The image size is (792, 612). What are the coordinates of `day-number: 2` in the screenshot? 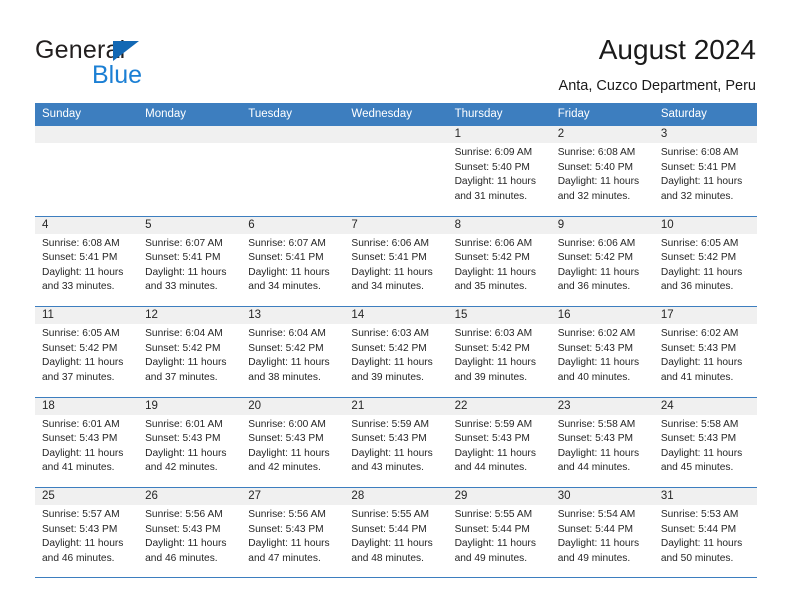 It's located at (602, 134).